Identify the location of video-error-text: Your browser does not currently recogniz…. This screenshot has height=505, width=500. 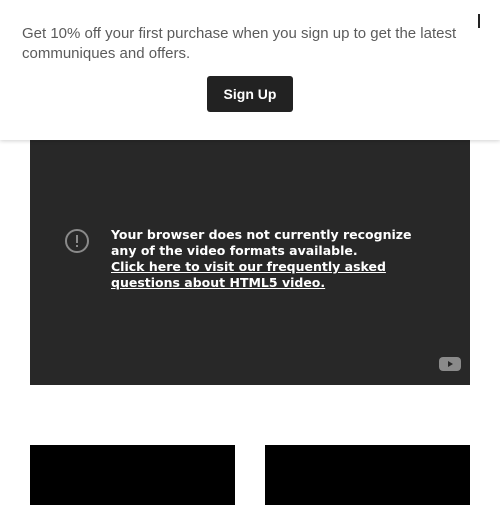
(261, 242).